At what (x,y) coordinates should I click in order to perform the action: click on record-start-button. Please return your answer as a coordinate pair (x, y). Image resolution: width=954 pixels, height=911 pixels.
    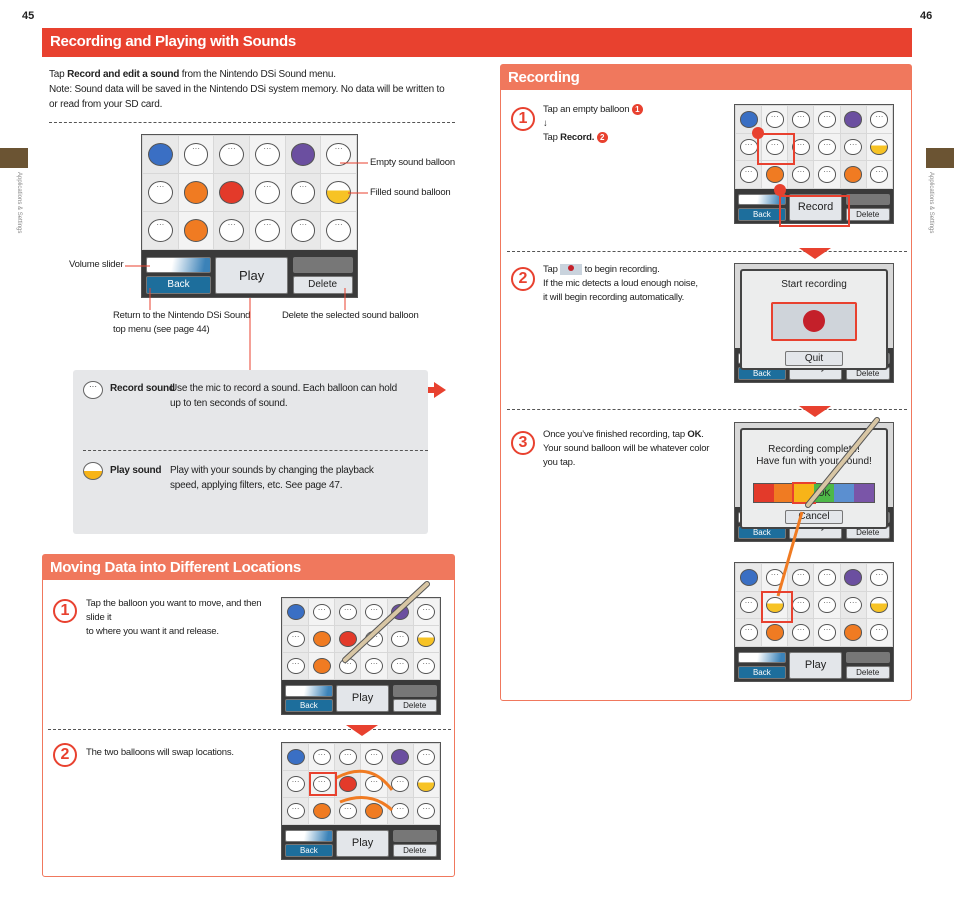
    Looking at the image, I should click on (814, 321).